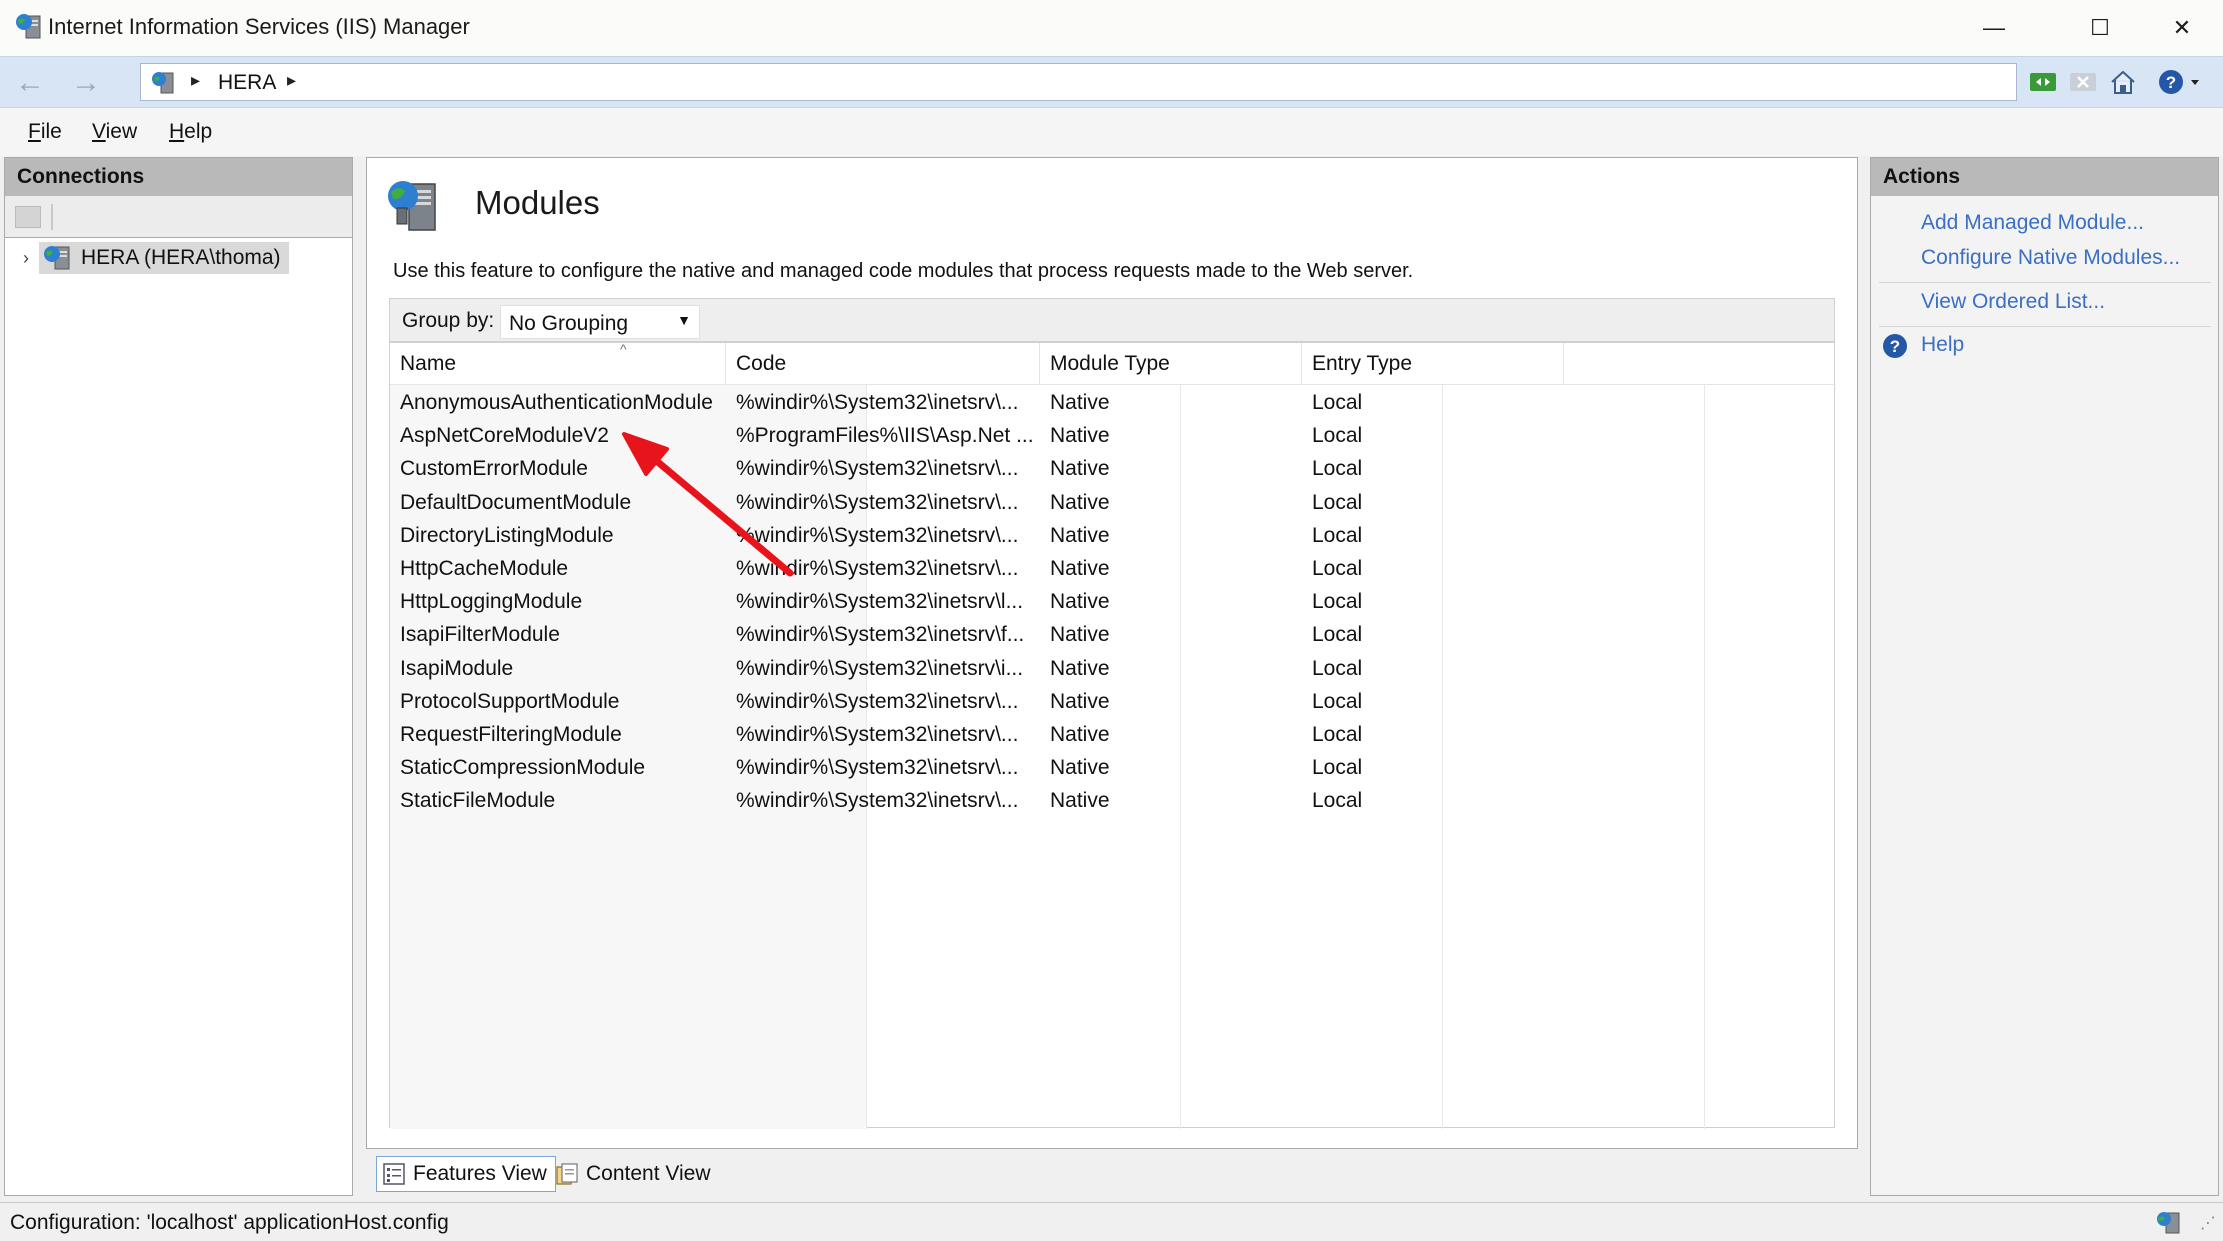  What do you see at coordinates (178, 177) in the screenshot?
I see `connections-header: Connections` at bounding box center [178, 177].